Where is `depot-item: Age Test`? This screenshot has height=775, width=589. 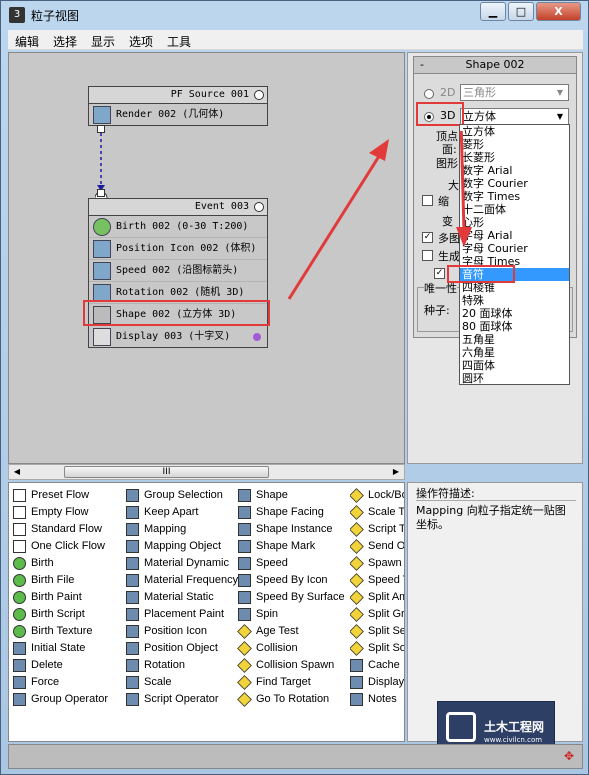 depot-item: Age Test is located at coordinates (291, 631).